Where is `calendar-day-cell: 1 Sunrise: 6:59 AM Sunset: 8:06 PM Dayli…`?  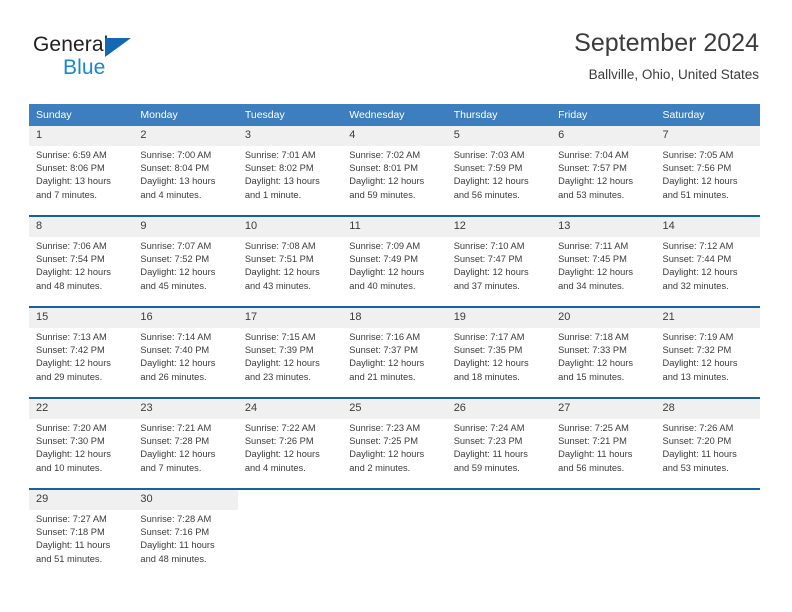
calendar-day-cell: 1 Sunrise: 6:59 AM Sunset: 8:06 PM Dayli… is located at coordinates (81, 171).